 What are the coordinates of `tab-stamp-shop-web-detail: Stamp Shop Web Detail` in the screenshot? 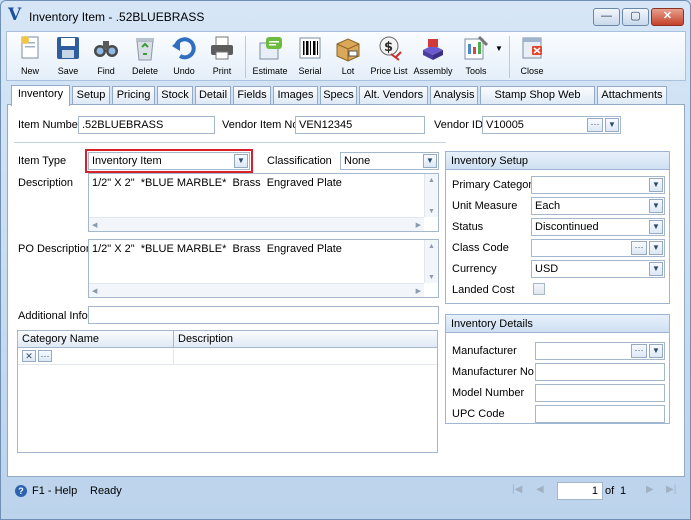 It's located at (537, 102).